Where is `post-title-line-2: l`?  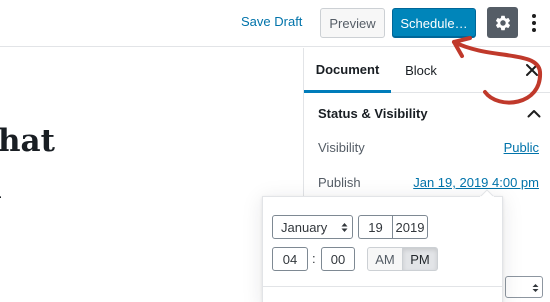
post-title-line-2: l is located at coordinates (1, 188).